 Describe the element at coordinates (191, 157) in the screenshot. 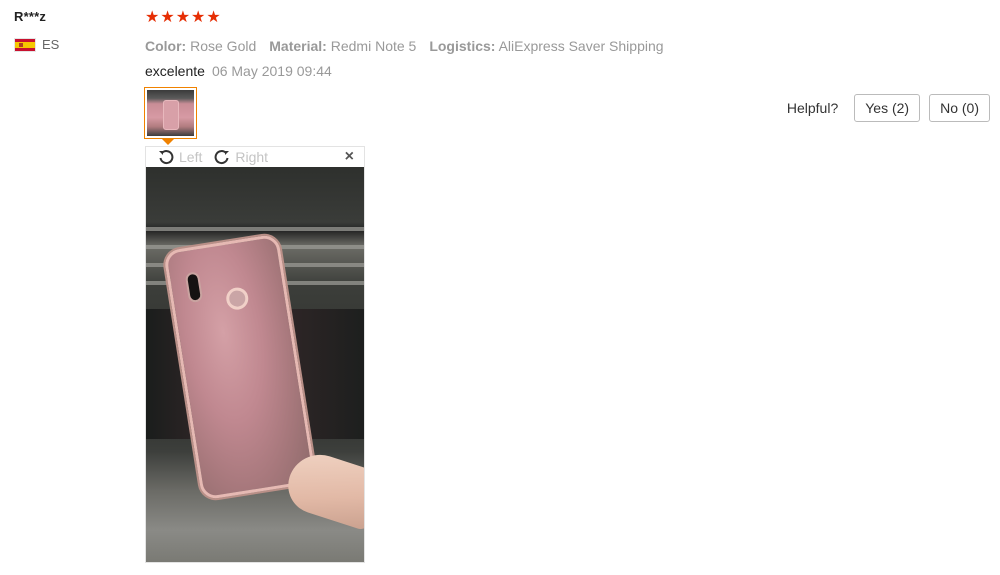

I see `rotate-left-label: Left` at that location.